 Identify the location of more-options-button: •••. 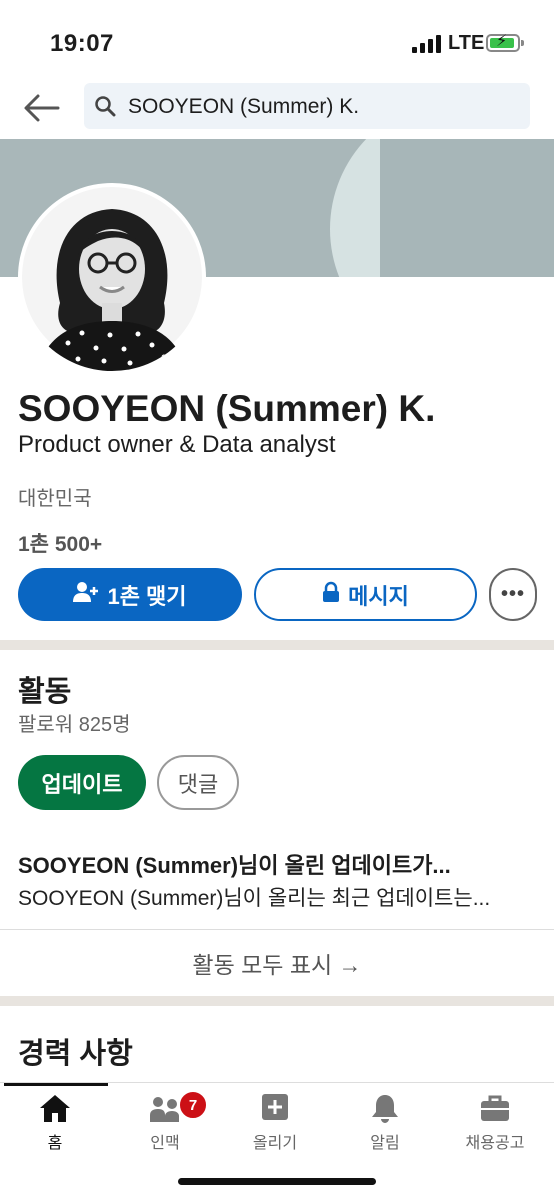
(513, 594).